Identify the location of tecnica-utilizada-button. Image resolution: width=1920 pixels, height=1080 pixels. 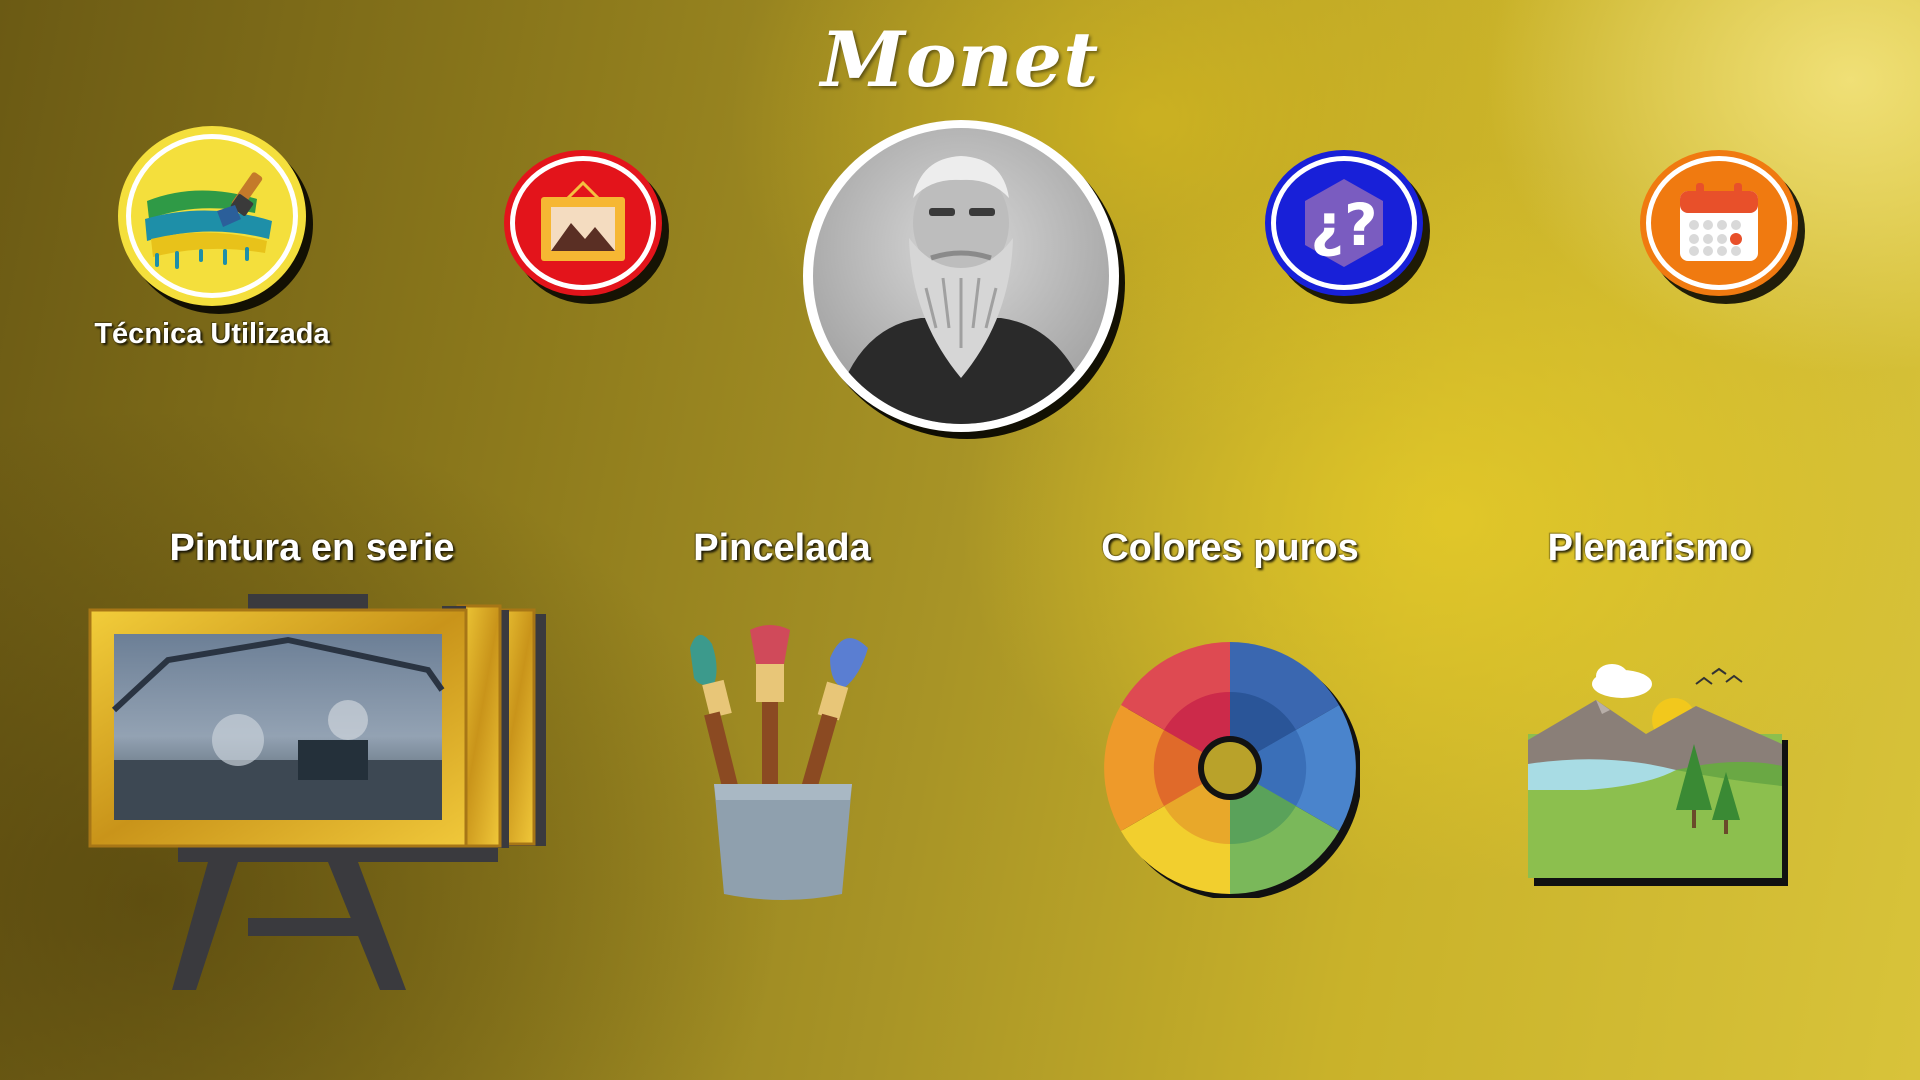
(212, 216).